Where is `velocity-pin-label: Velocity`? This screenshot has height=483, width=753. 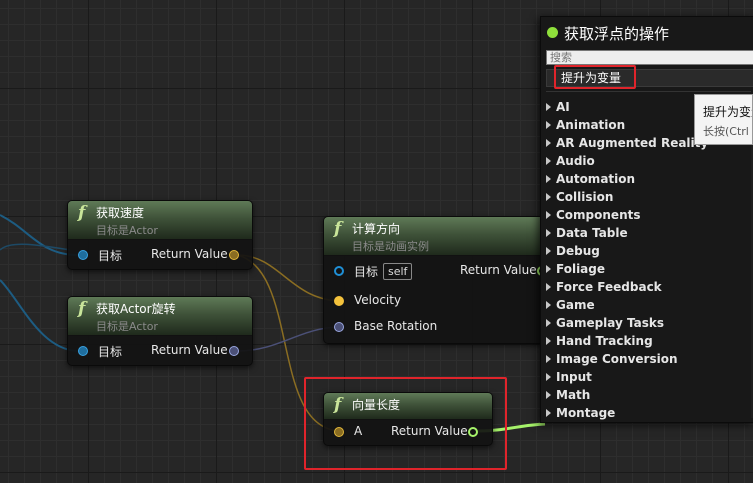 velocity-pin-label: Velocity is located at coordinates (378, 300).